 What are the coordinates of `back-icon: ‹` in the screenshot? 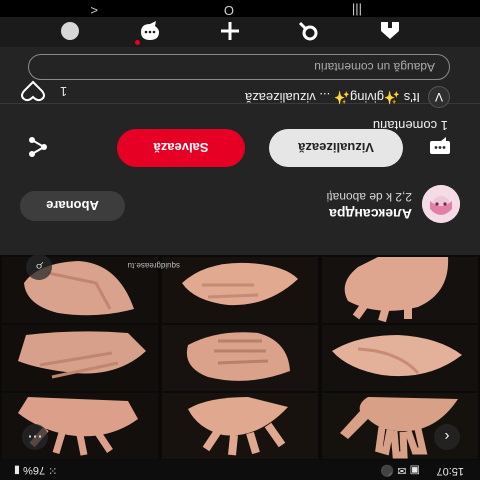 It's located at (447, 437).